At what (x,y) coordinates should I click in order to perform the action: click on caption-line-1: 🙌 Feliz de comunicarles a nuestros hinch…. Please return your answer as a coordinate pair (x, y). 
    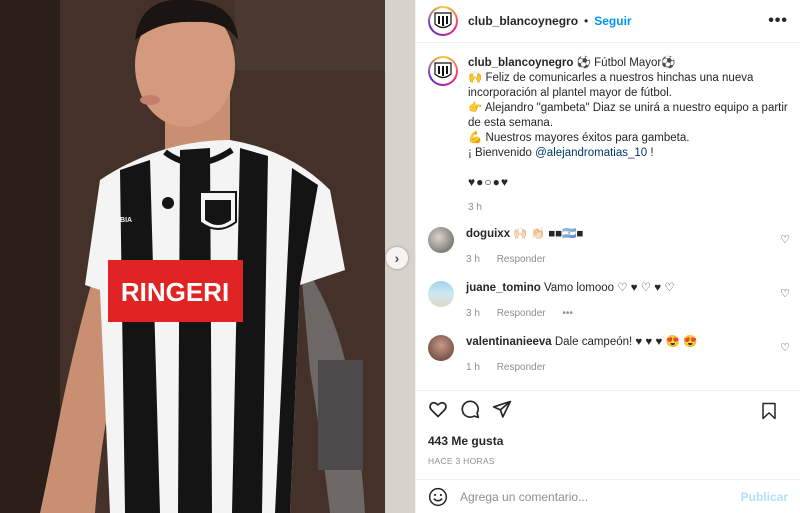
    Looking at the image, I should click on (611, 85).